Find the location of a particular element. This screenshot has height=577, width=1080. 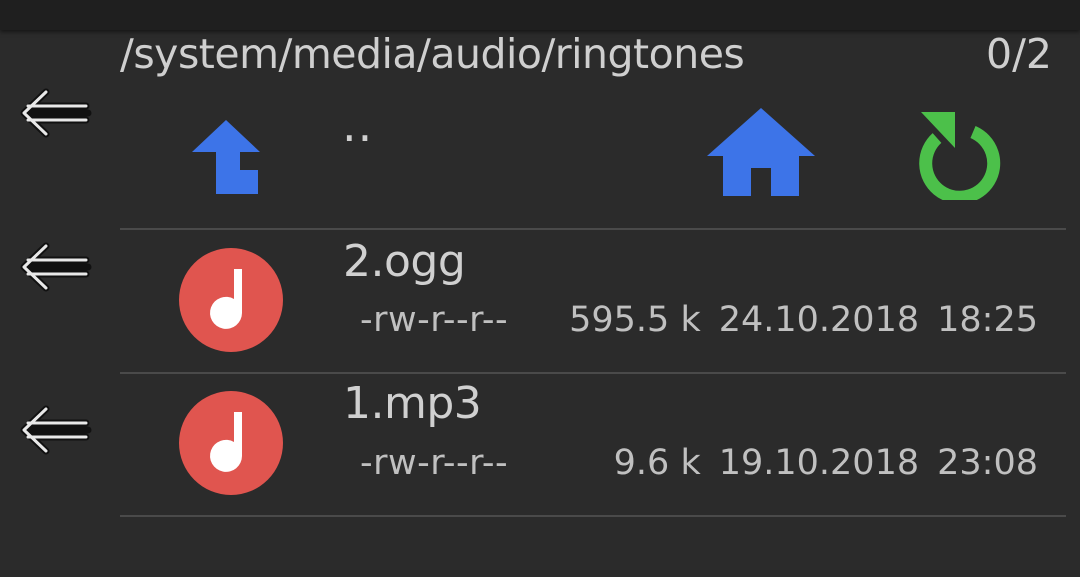

folder-up-icon is located at coordinates (226, 157).